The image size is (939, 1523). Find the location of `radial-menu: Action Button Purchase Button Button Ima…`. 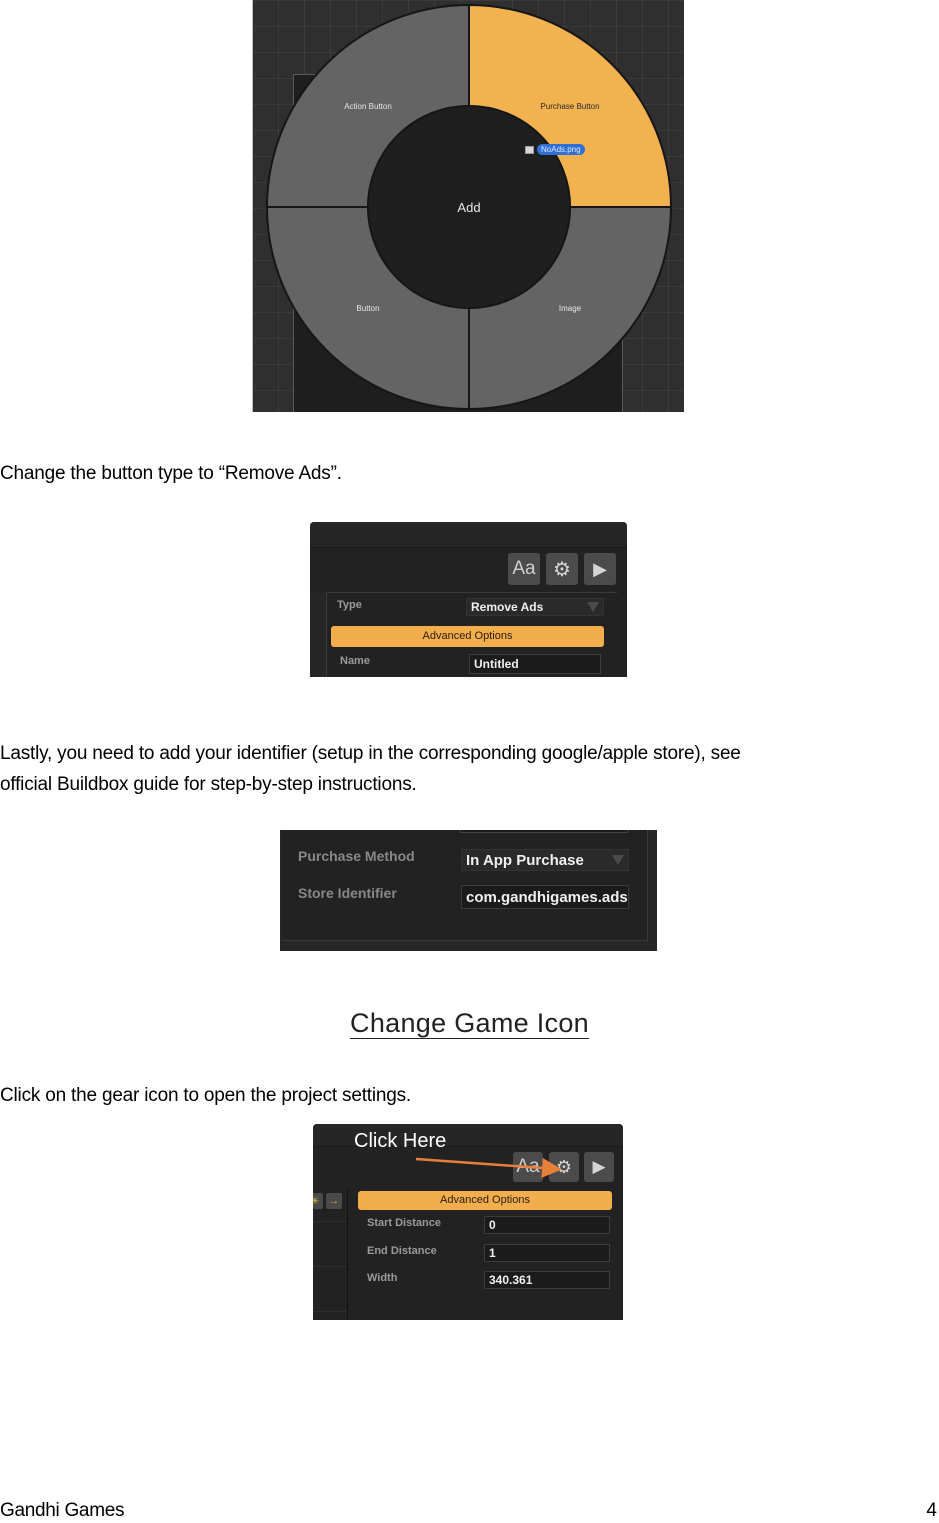

radial-menu: Action Button Purchase Button Button Ima… is located at coordinates (469, 207).